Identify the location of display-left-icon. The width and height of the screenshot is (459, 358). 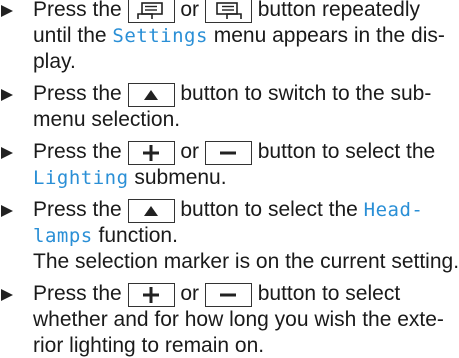
(150, 10).